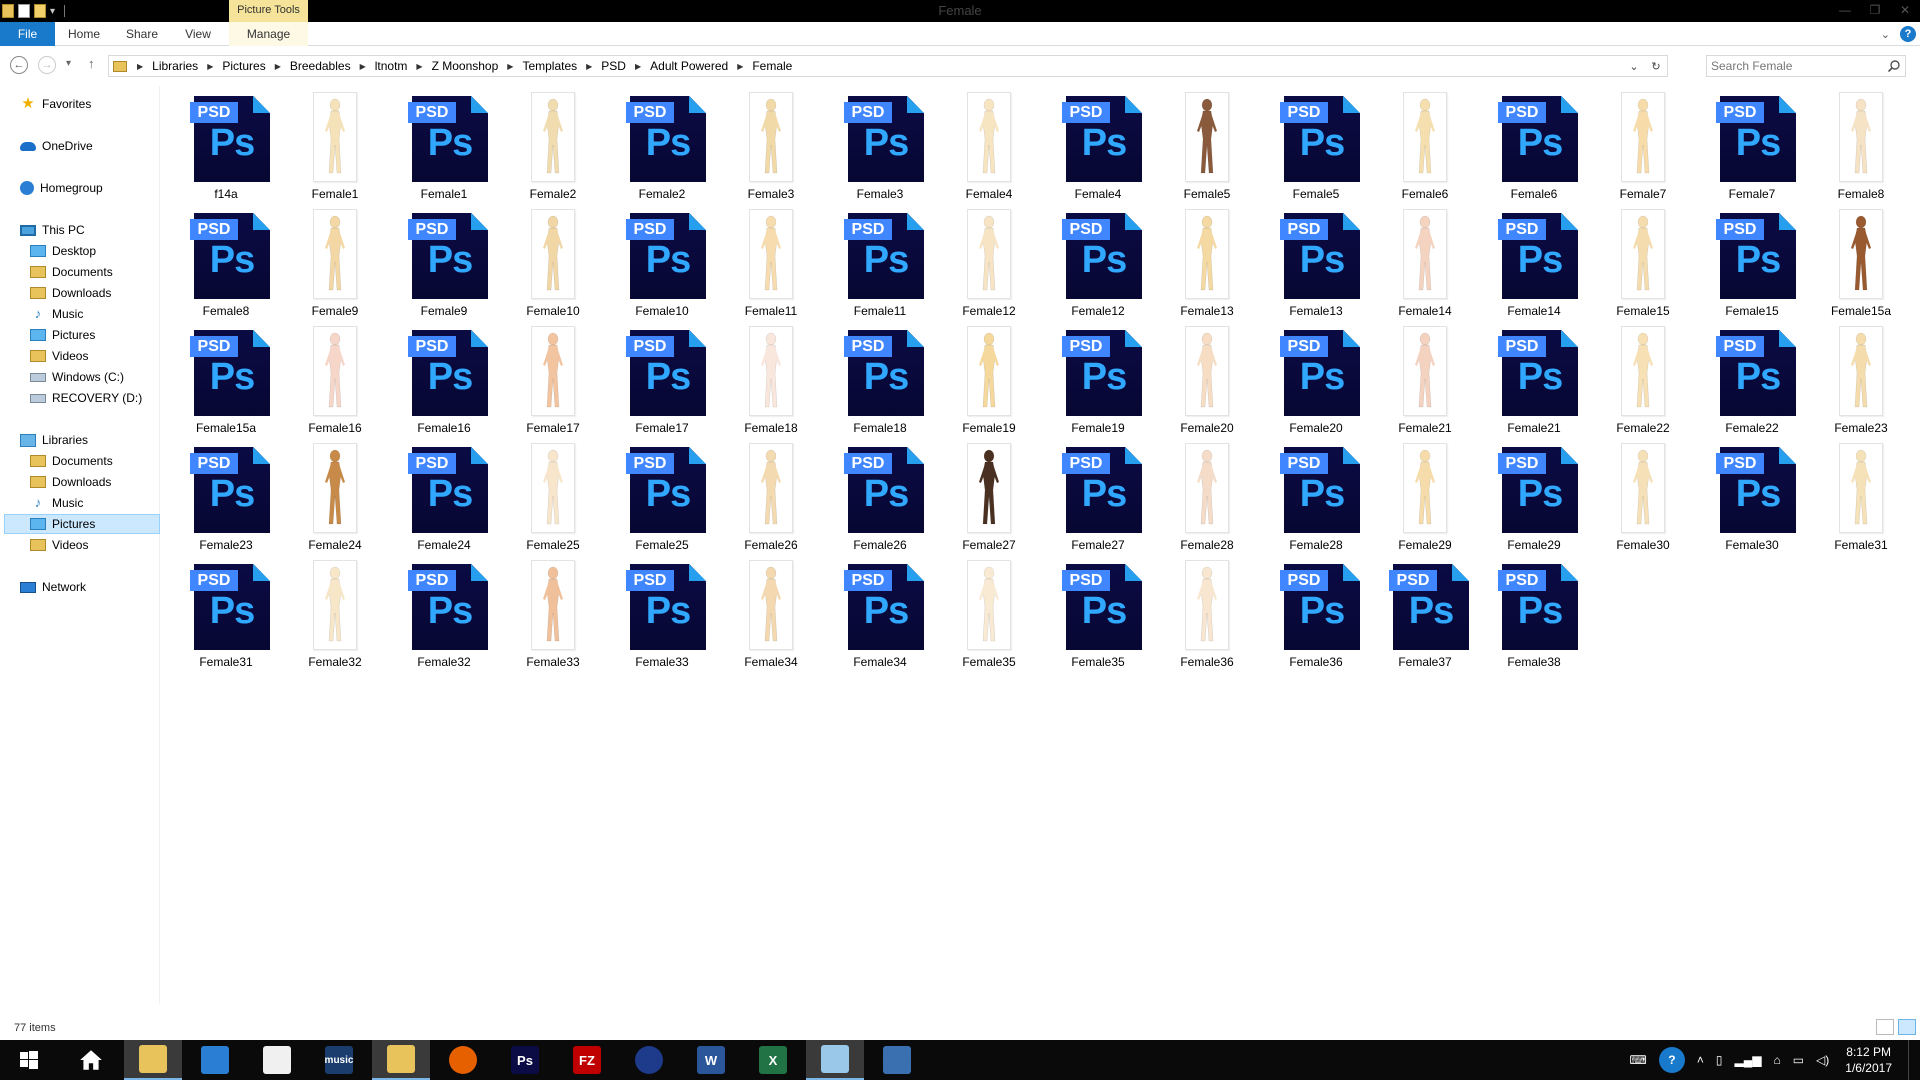 This screenshot has height=1080, width=1920. I want to click on image-file-item: Female28, so click(1207, 500).